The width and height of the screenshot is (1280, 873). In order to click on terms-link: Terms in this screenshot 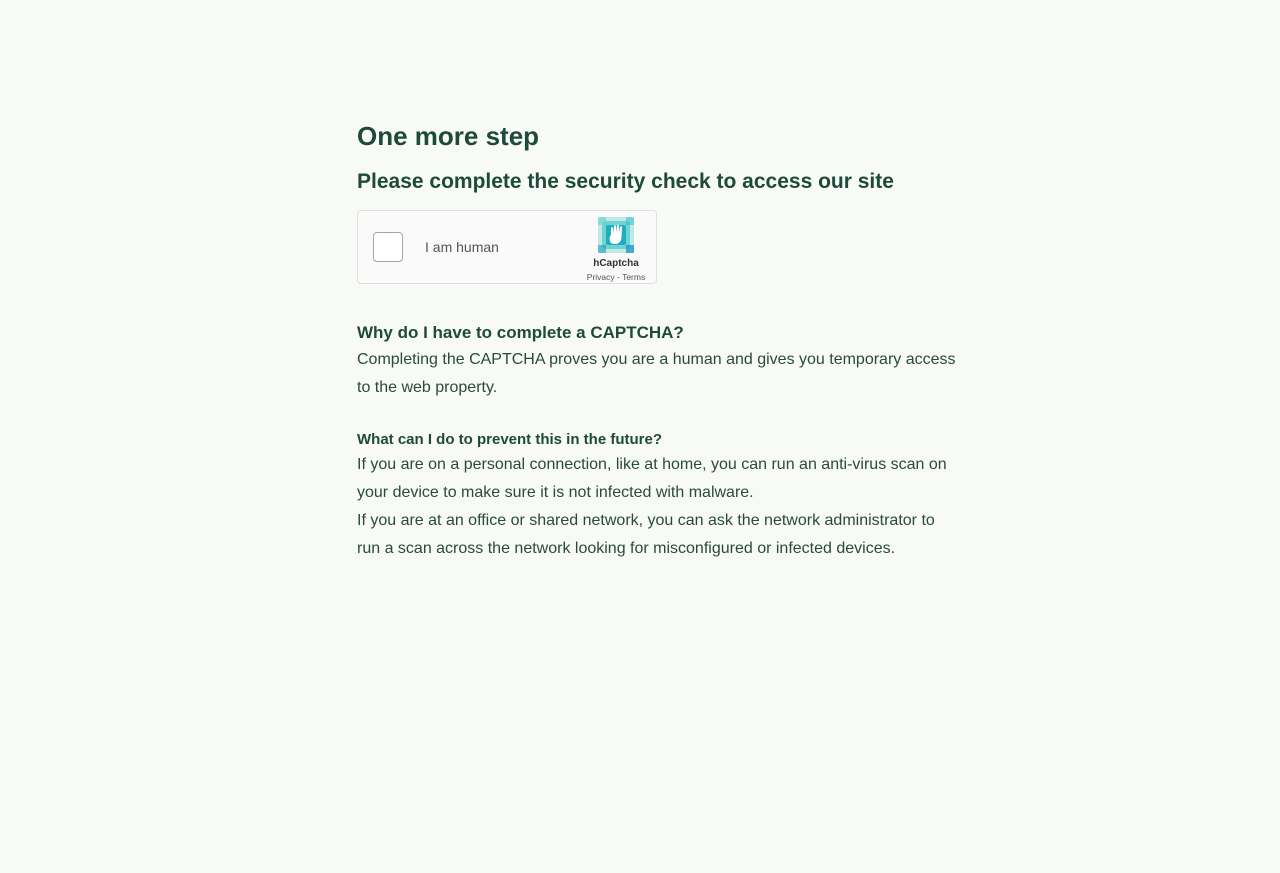, I will do `click(633, 277)`.